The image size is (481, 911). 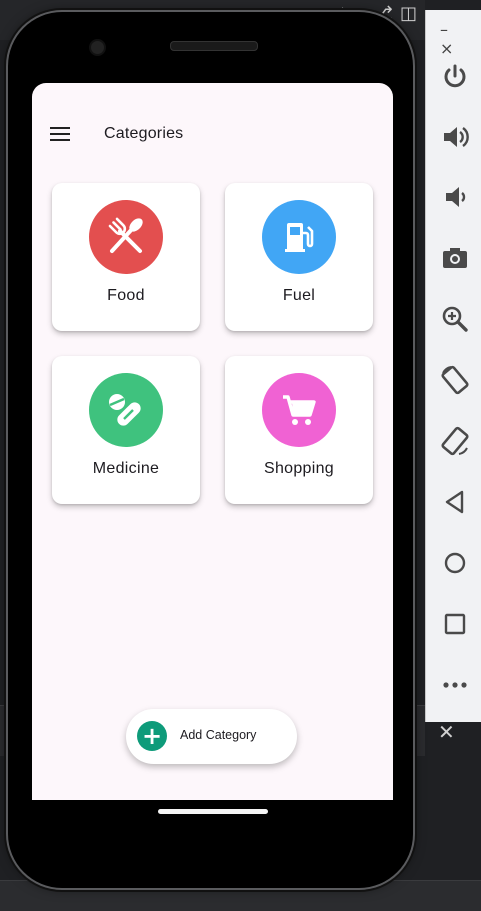 I want to click on window-controls: –×, so click(x=460, y=39).